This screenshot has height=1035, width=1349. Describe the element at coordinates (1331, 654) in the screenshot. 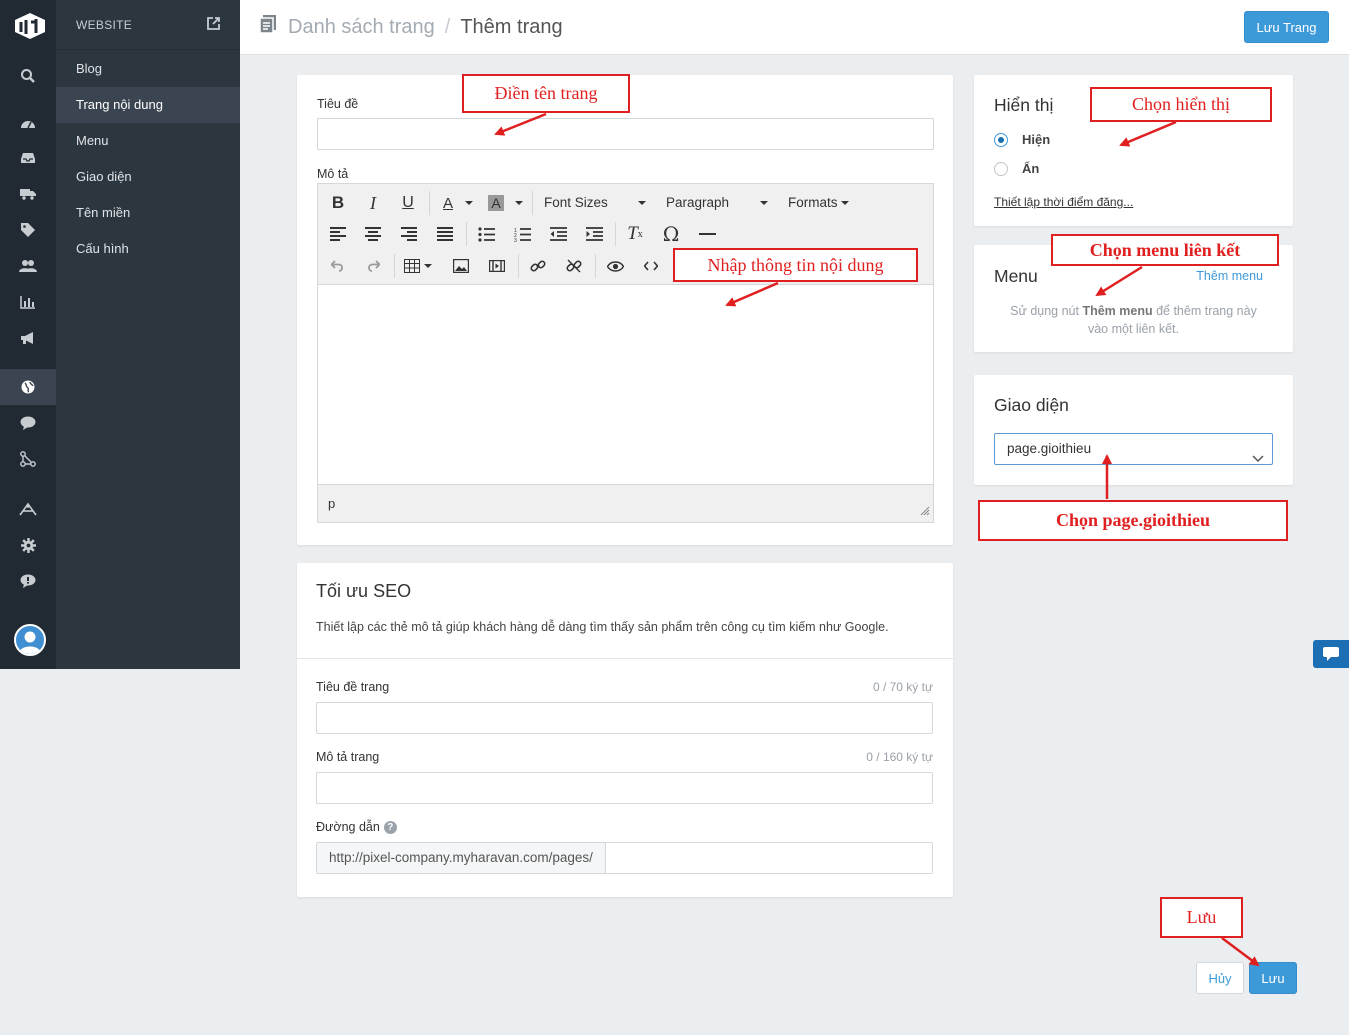

I see `chat-widget-button` at that location.